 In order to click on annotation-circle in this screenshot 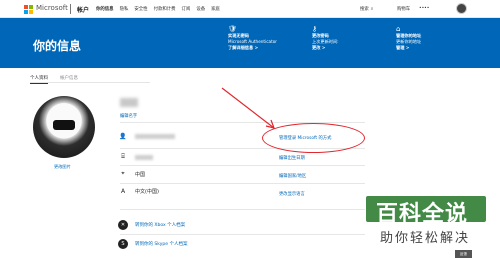, I will do `click(313, 138)`.